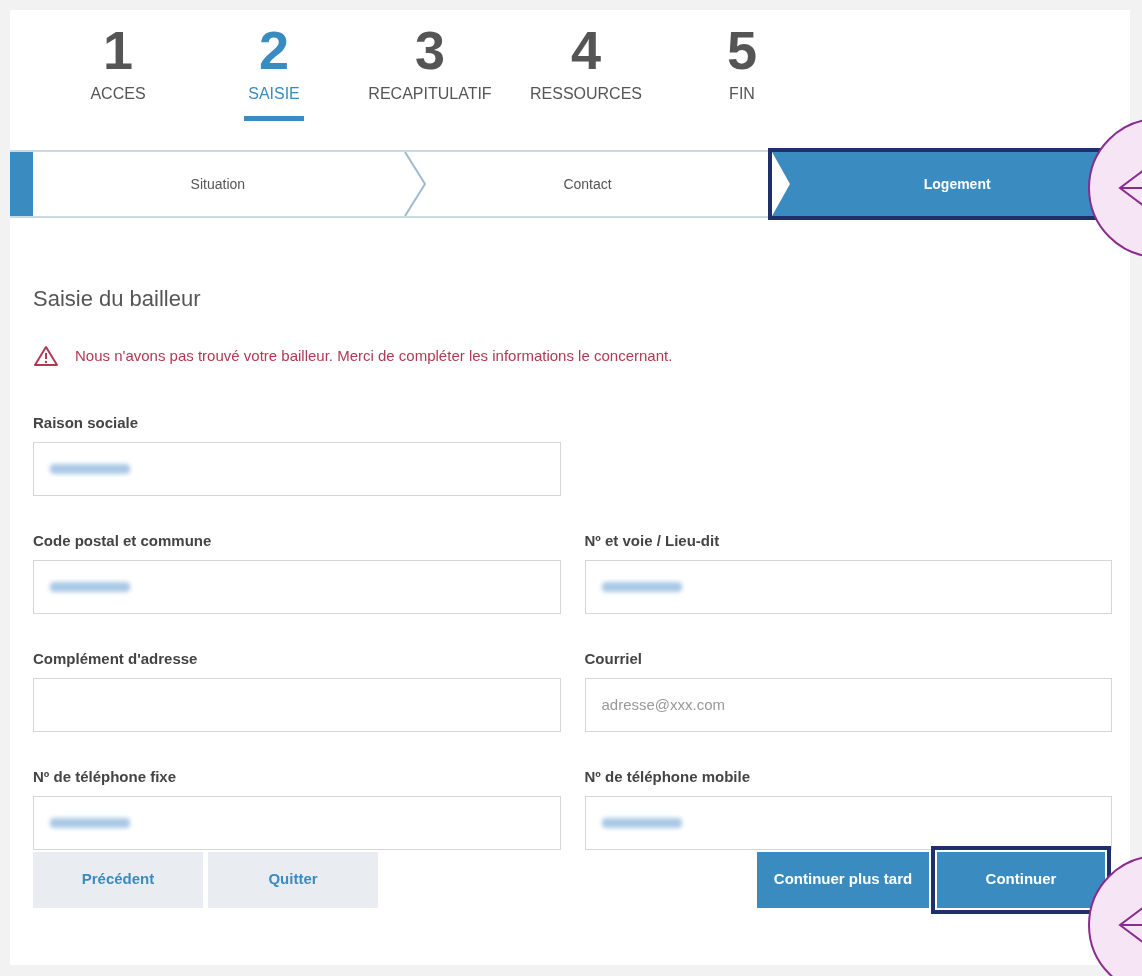 This screenshot has height=976, width=1142. Describe the element at coordinates (843, 879) in the screenshot. I see `continue-button: Continuer plus tard` at that location.